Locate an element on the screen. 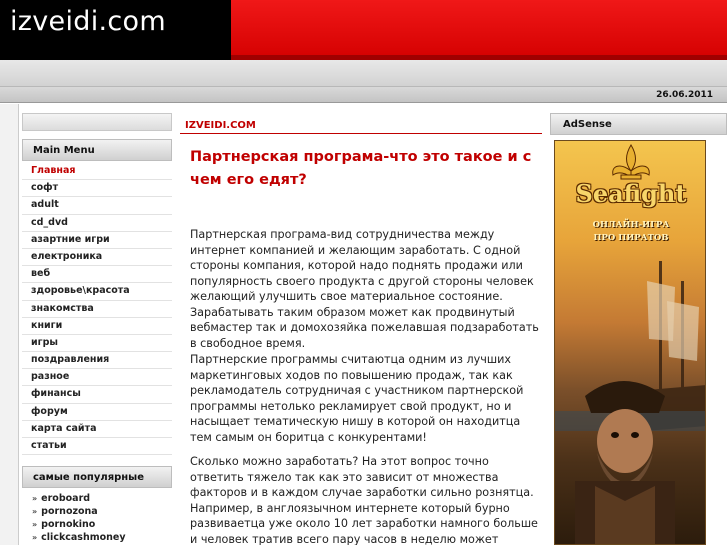 This screenshot has width=727, height=545. main-menu-item: софт is located at coordinates (97, 189).